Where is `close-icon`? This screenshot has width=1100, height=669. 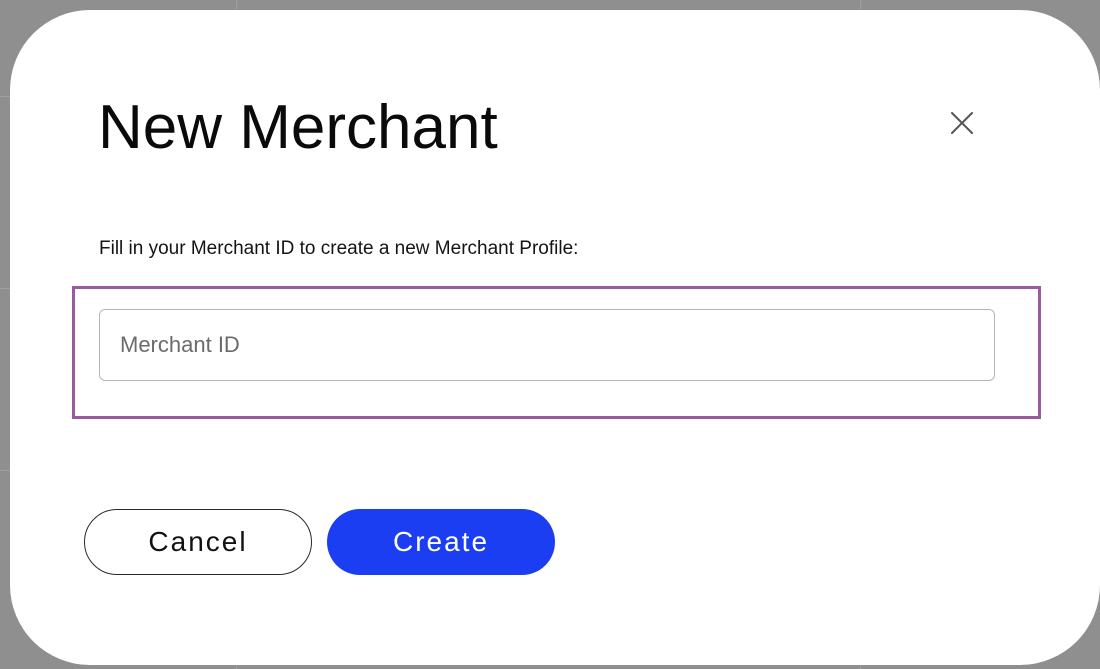
close-icon is located at coordinates (962, 123).